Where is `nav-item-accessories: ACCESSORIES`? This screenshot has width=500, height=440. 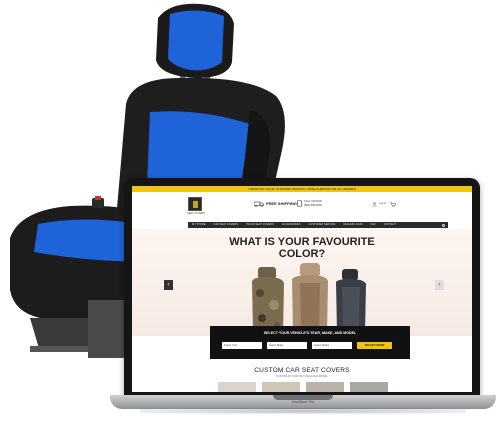
nav-item-accessories: ACCESSORIES is located at coordinates (291, 225).